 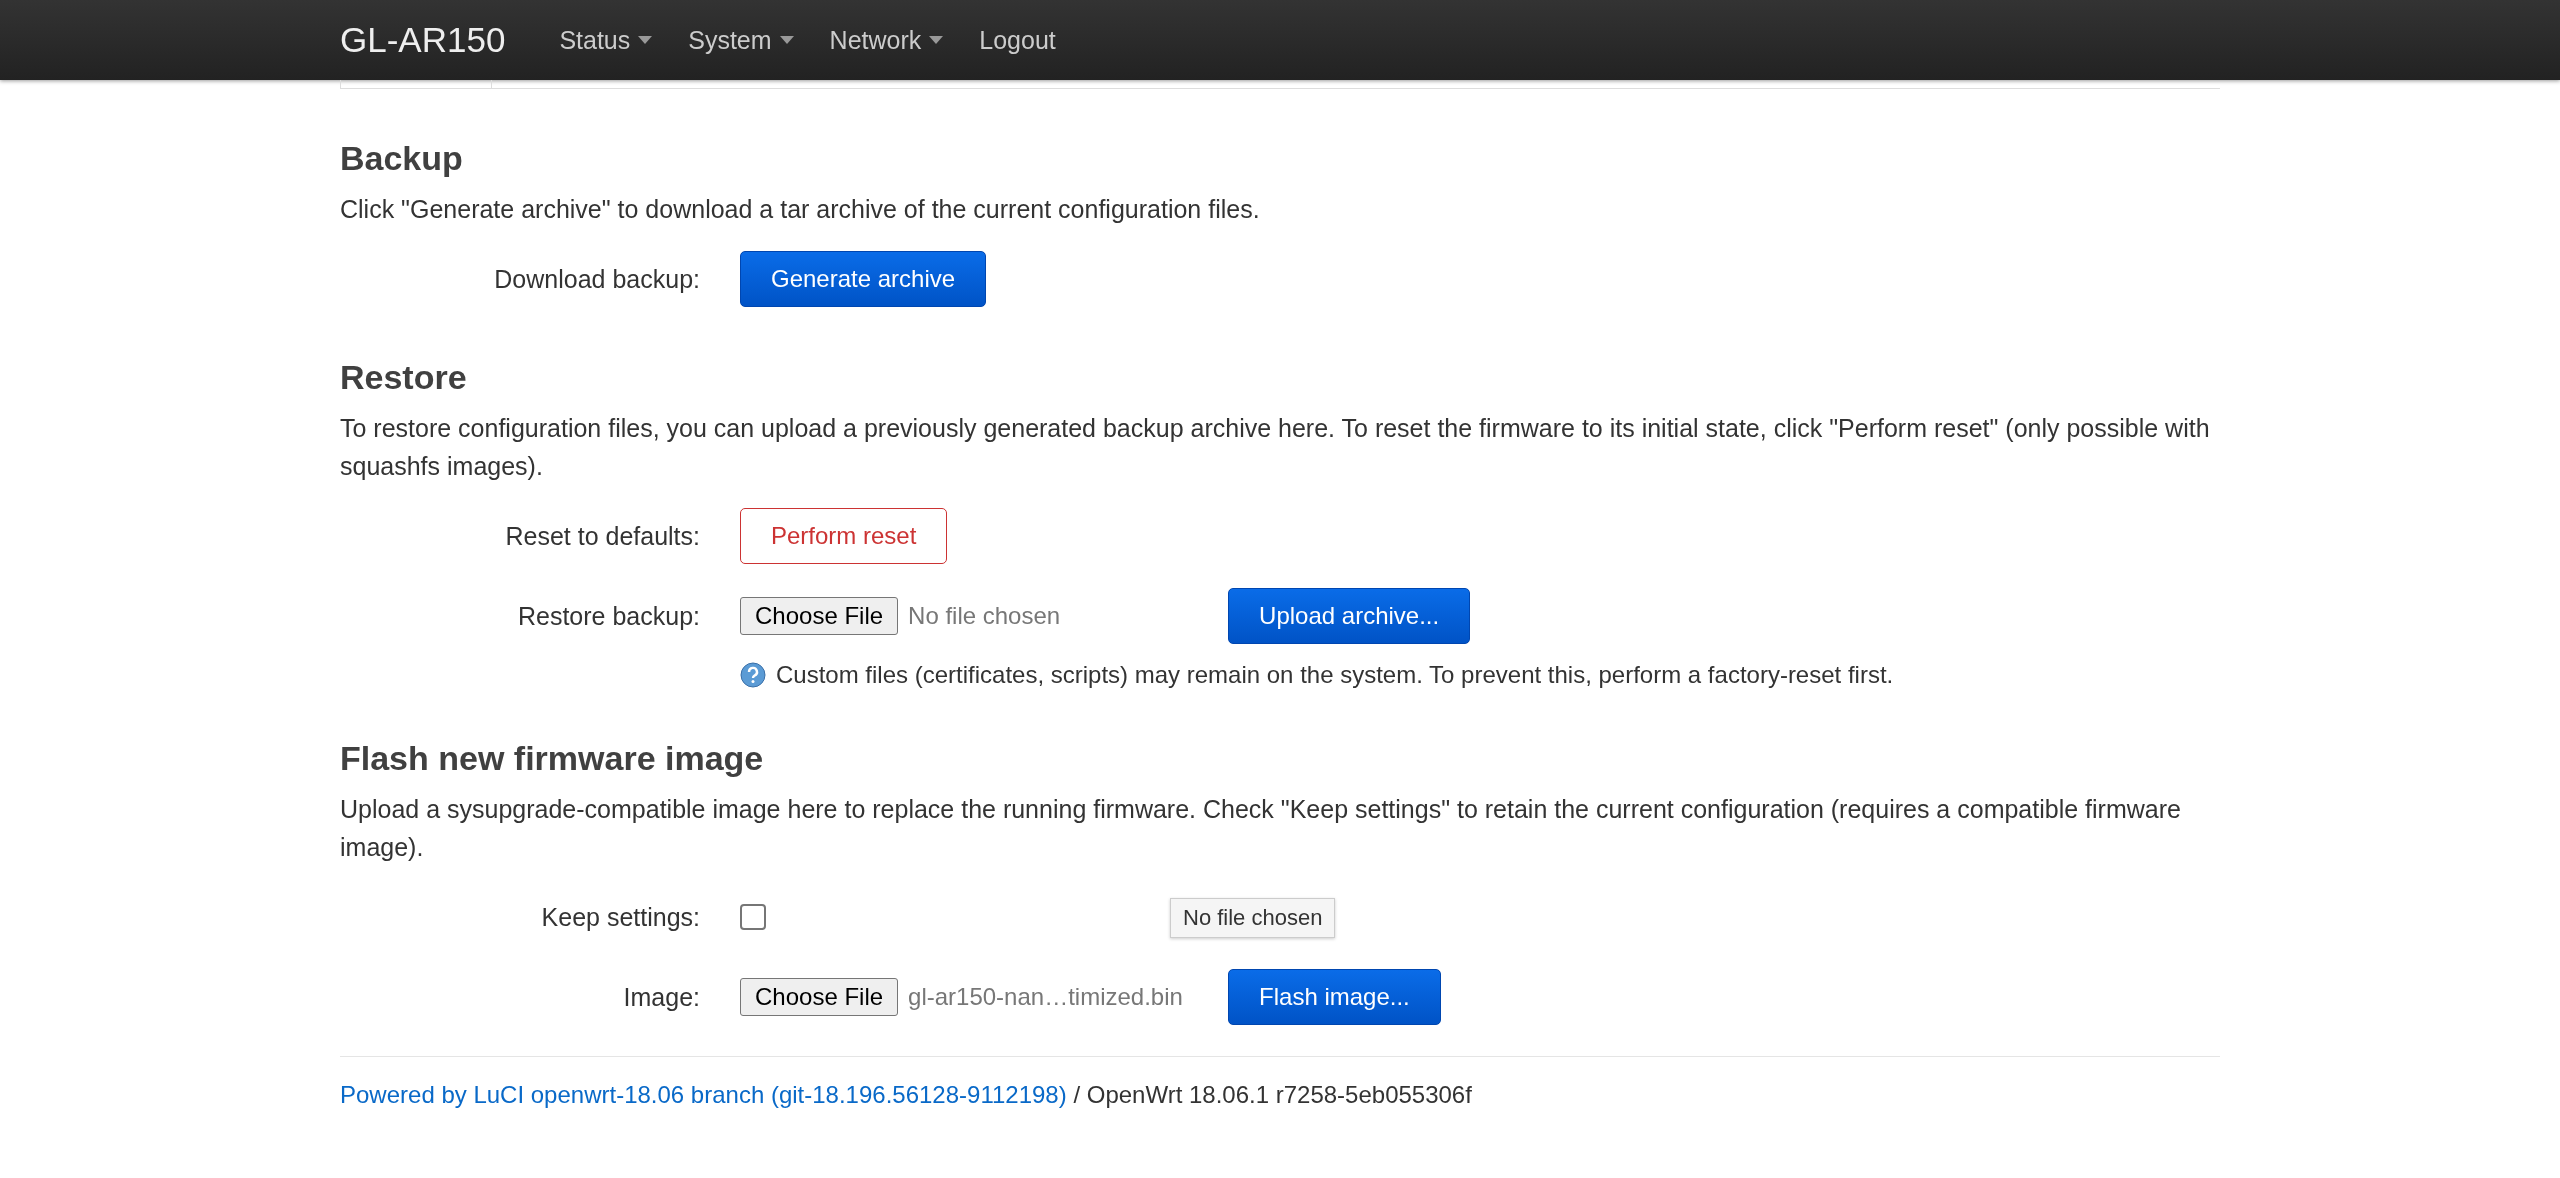 What do you see at coordinates (886, 40) in the screenshot?
I see `menu-item: Network` at bounding box center [886, 40].